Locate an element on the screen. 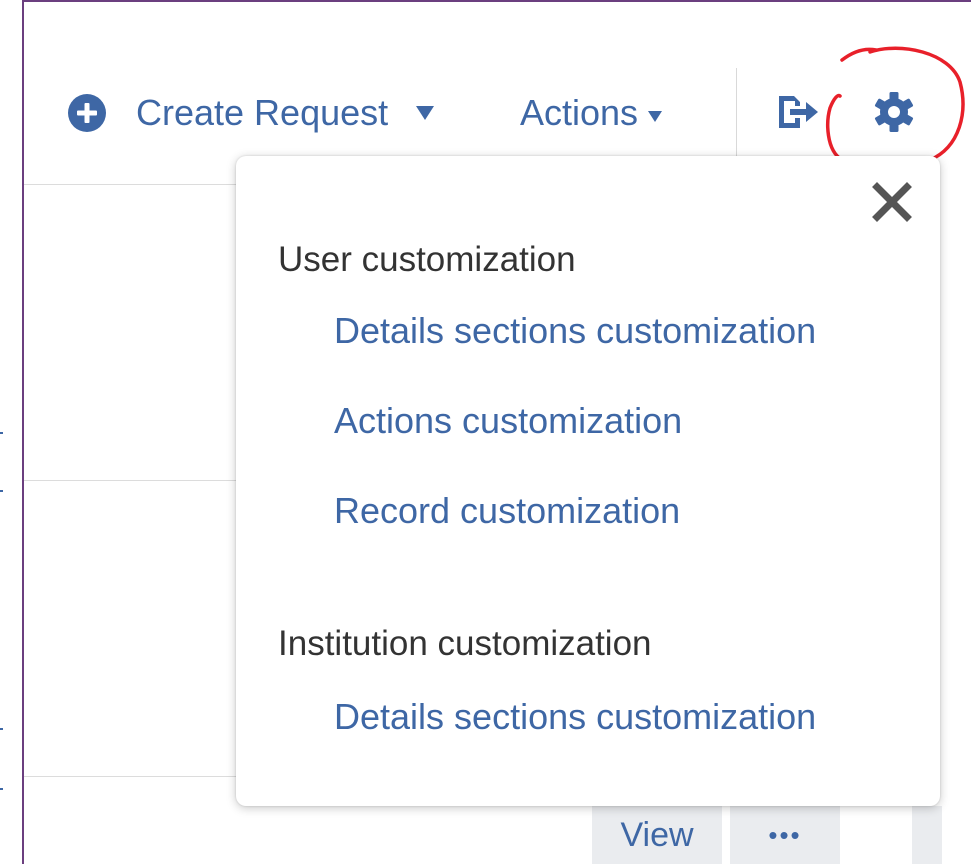 The height and width of the screenshot is (864, 971). row-action-strip is located at coordinates (927, 835).